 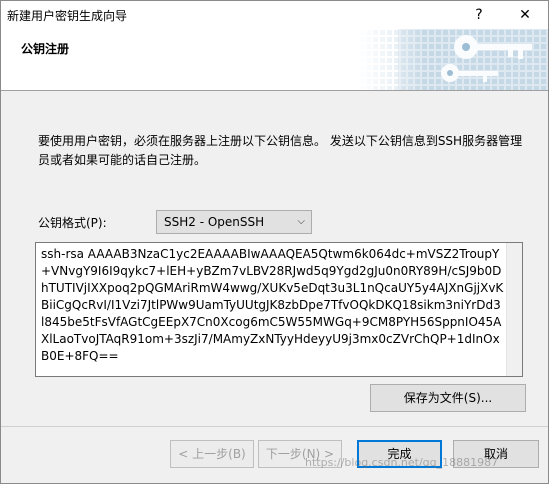 I want to click on title-bar: 新建用户密钥生成向导 ? ✕, so click(x=274, y=15).